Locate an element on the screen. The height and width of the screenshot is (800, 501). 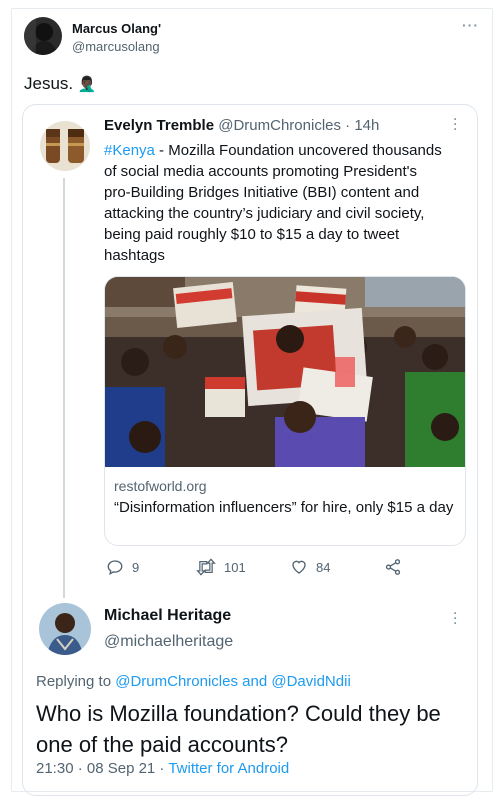
reply-author-name: Michael Heritage is located at coordinates (167, 616).